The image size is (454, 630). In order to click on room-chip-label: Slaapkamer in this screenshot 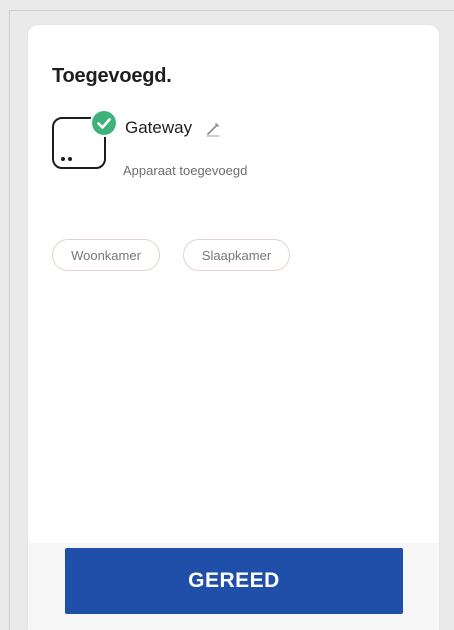, I will do `click(236, 255)`.